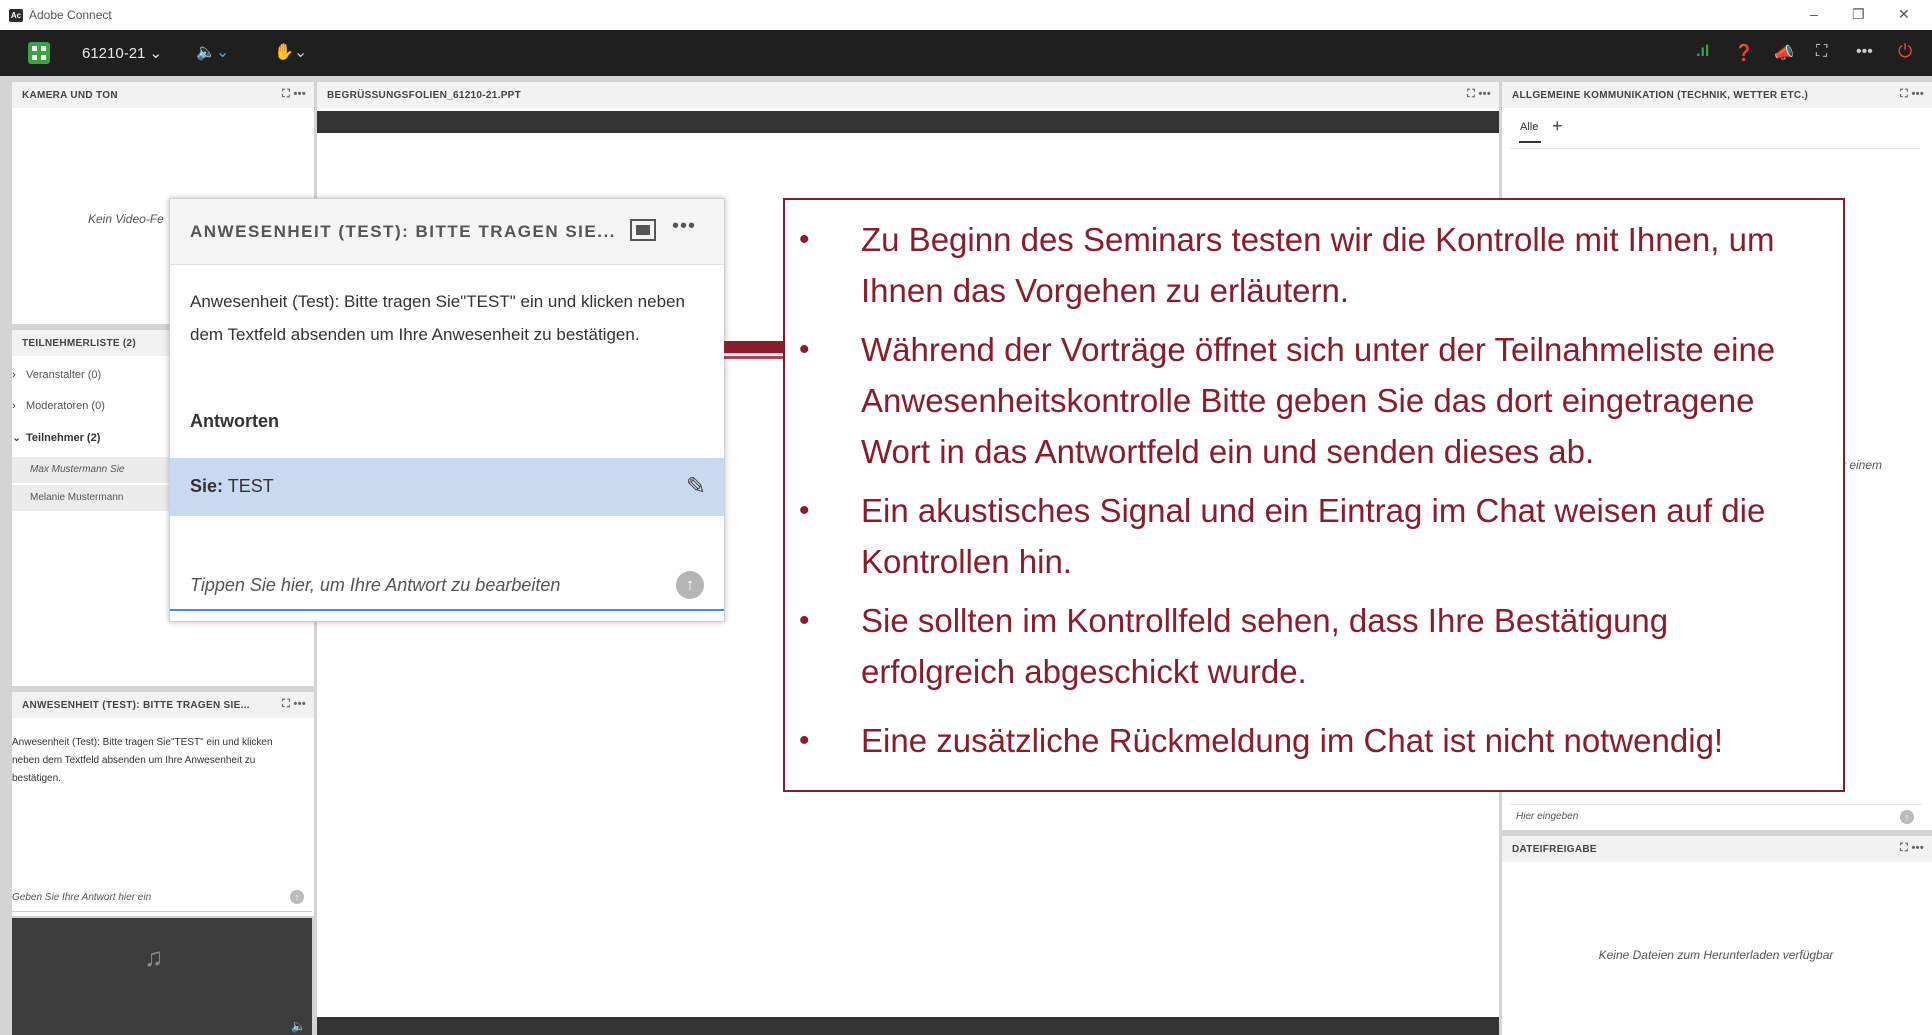 The image size is (1932, 1035). Describe the element at coordinates (1744, 53) in the screenshot. I see `help-icon: ❓` at that location.